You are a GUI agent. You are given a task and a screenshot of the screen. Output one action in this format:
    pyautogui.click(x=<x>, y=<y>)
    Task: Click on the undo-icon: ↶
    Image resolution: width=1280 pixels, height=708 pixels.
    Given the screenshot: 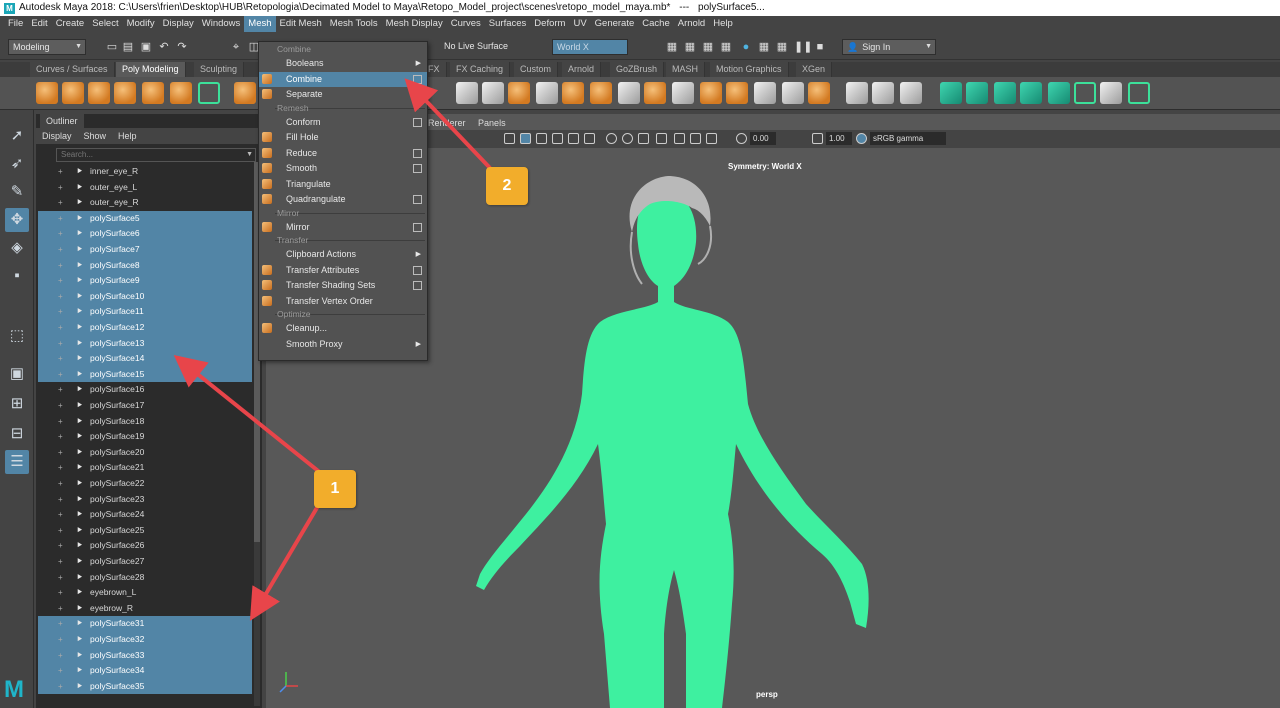 What is the action you would take?
    pyautogui.click(x=164, y=47)
    